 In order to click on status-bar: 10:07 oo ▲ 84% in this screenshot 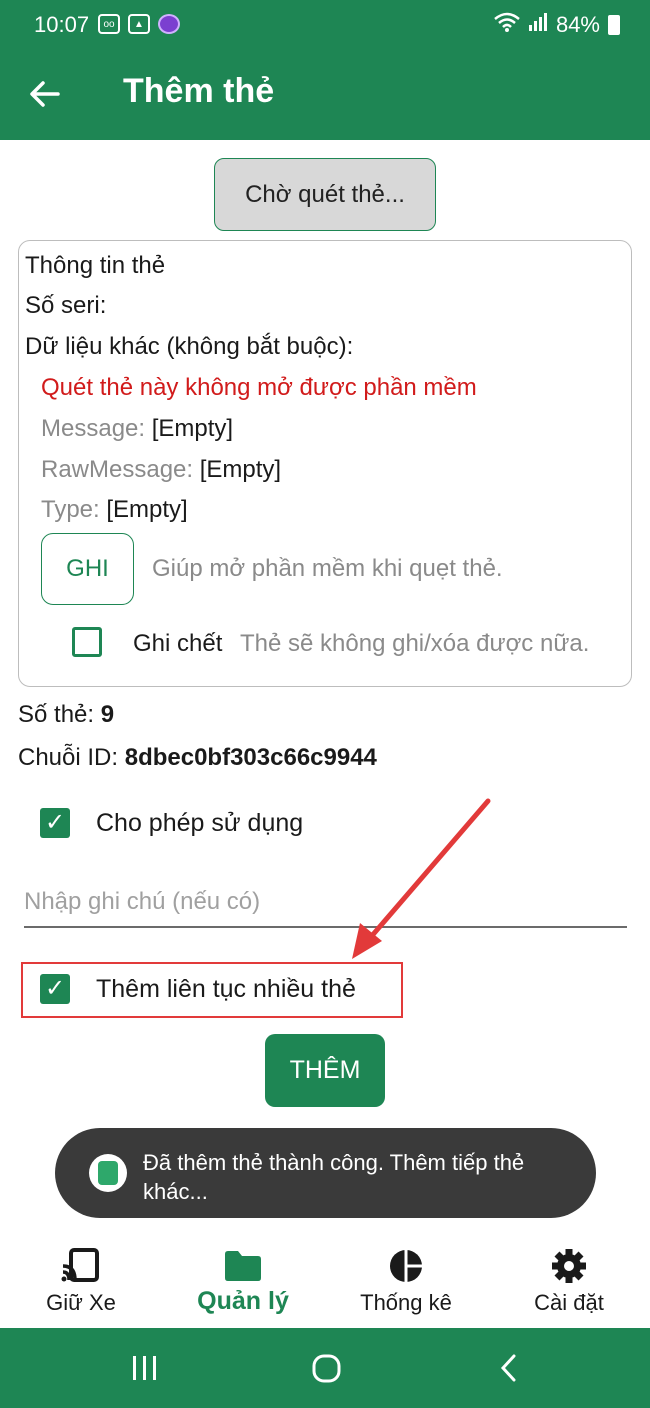, I will do `click(325, 25)`.